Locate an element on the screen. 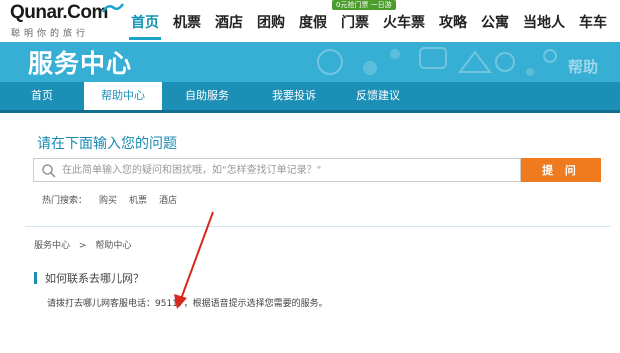 The width and height of the screenshot is (620, 353). nav-item-5: 门票 is located at coordinates (355, 21).